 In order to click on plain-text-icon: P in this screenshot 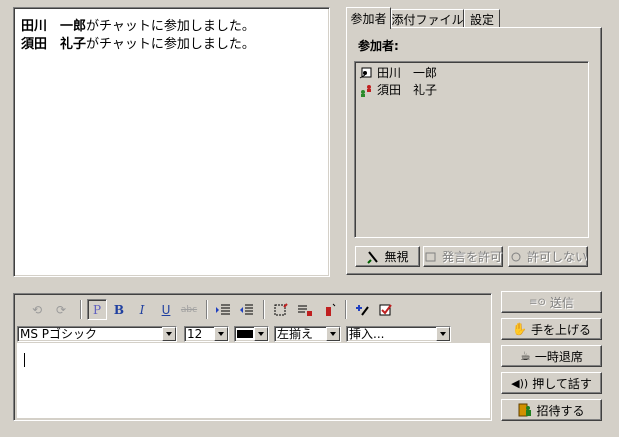, I will do `click(97, 309)`.